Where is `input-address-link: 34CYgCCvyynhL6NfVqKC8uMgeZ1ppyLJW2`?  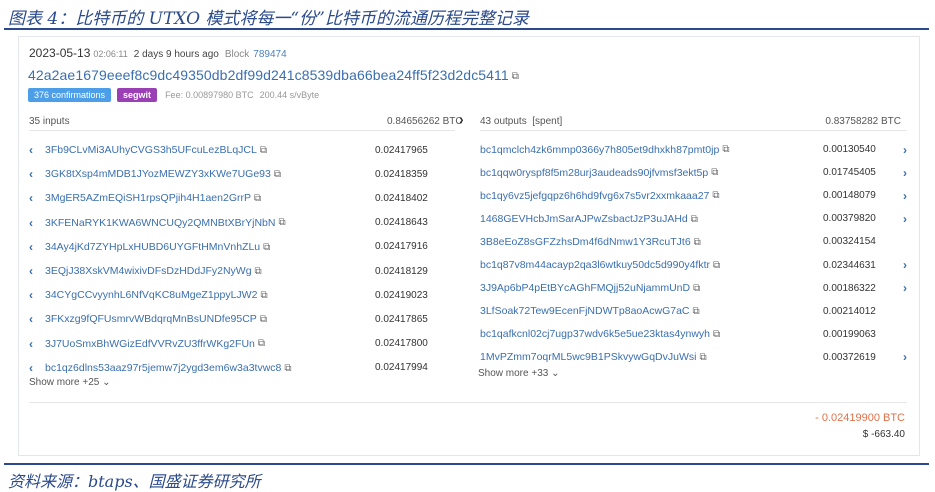
input-address-link: 34CYgCCvyynhL6NfVqKC8uMgeZ1ppyLJW2 is located at coordinates (151, 295).